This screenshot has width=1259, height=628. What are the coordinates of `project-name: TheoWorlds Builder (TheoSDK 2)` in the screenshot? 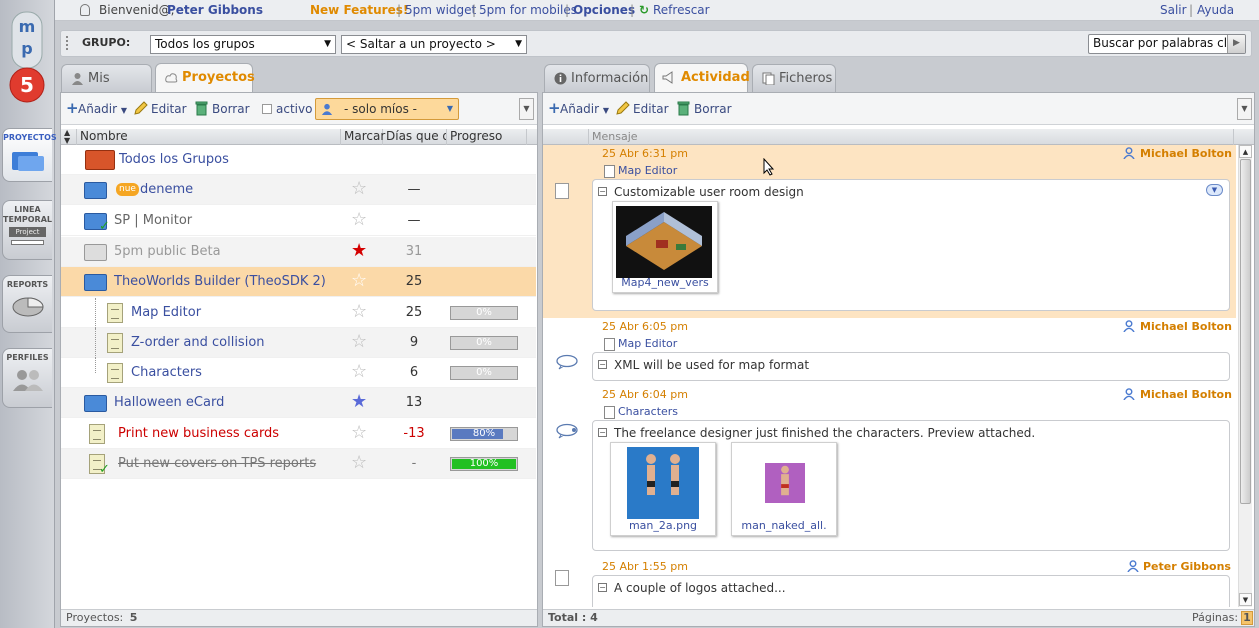 It's located at (220, 282).